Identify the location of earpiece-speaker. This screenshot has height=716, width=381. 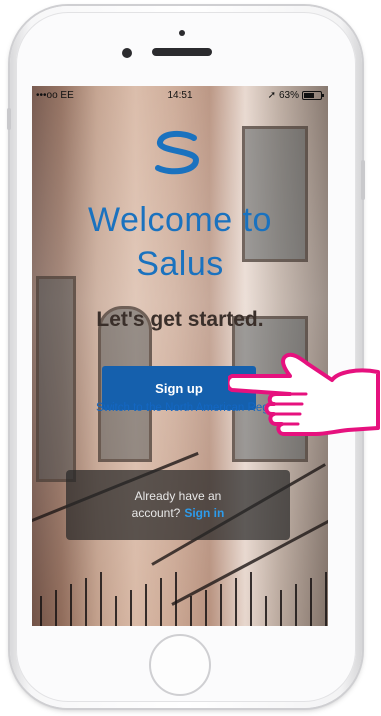
(182, 52).